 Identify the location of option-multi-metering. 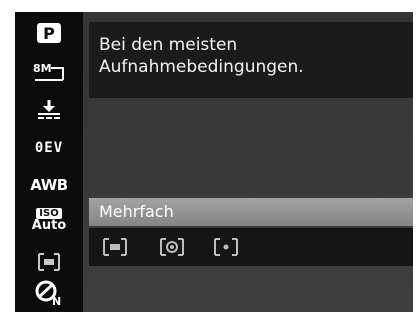
(115, 247).